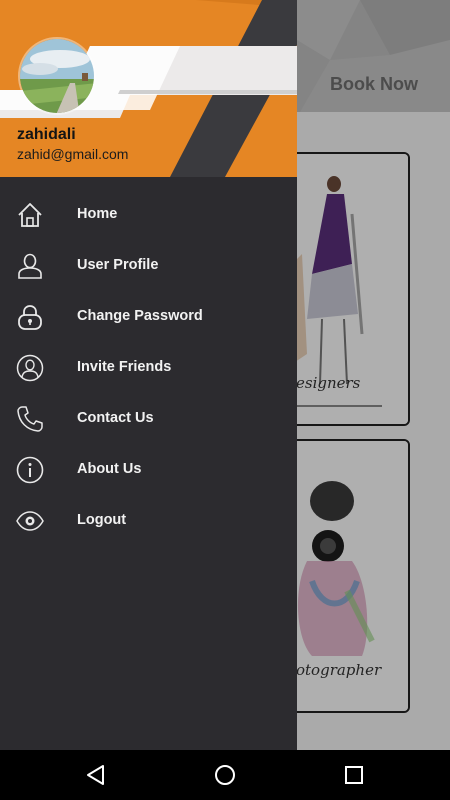 Image resolution: width=450 pixels, height=800 pixels. I want to click on user-email: zahid@gmail.com, so click(73, 154).